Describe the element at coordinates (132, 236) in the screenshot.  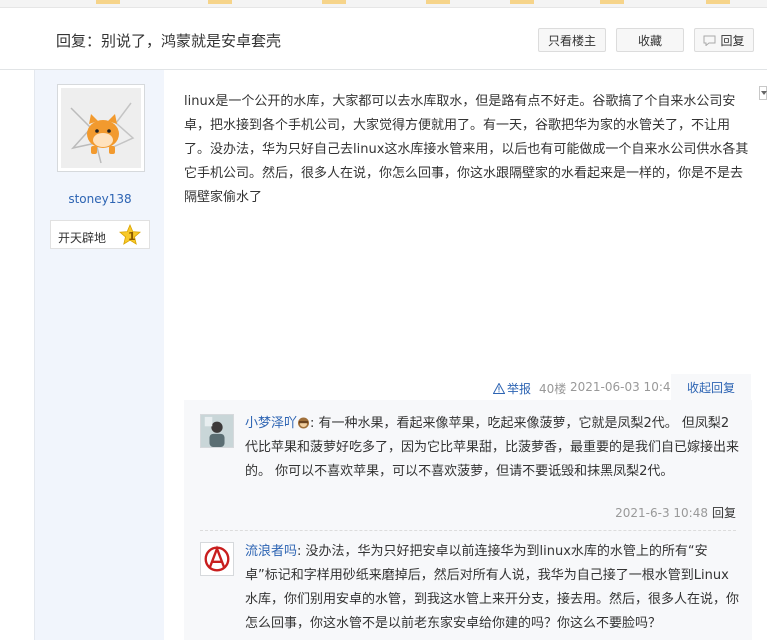
I see `level-number: 1` at that location.